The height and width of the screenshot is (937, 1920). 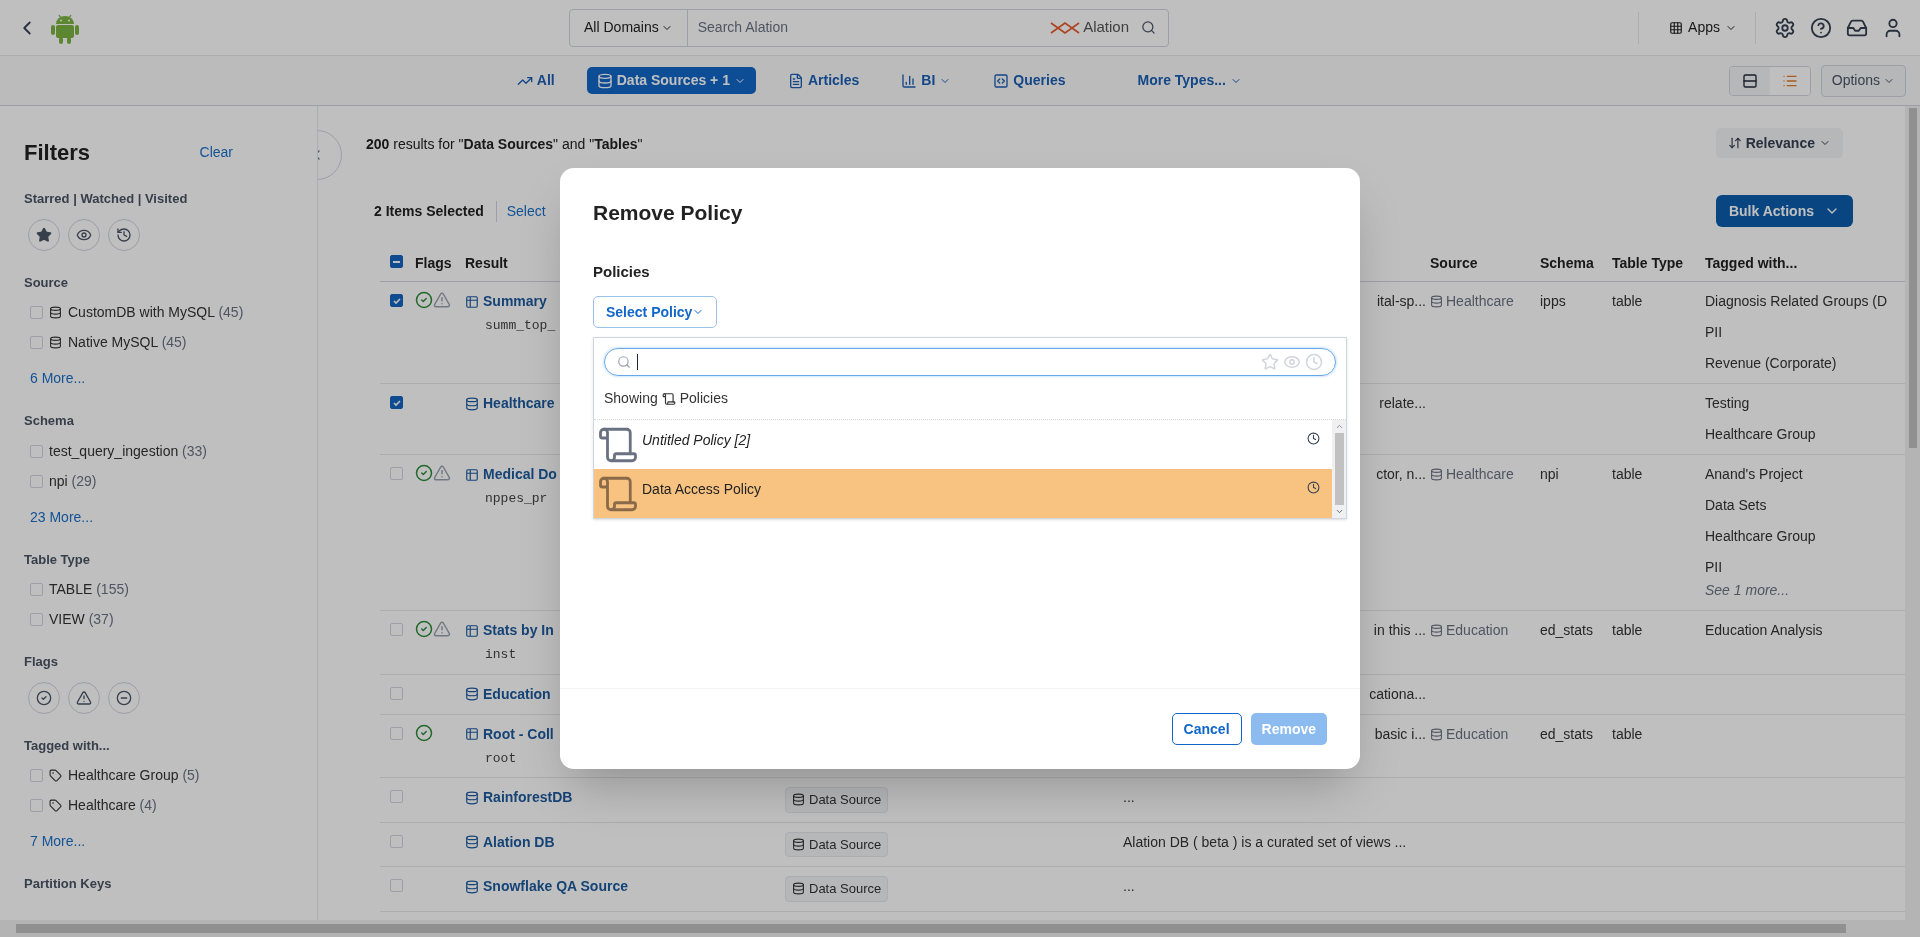 I want to click on type-tab: All, so click(x=535, y=80).